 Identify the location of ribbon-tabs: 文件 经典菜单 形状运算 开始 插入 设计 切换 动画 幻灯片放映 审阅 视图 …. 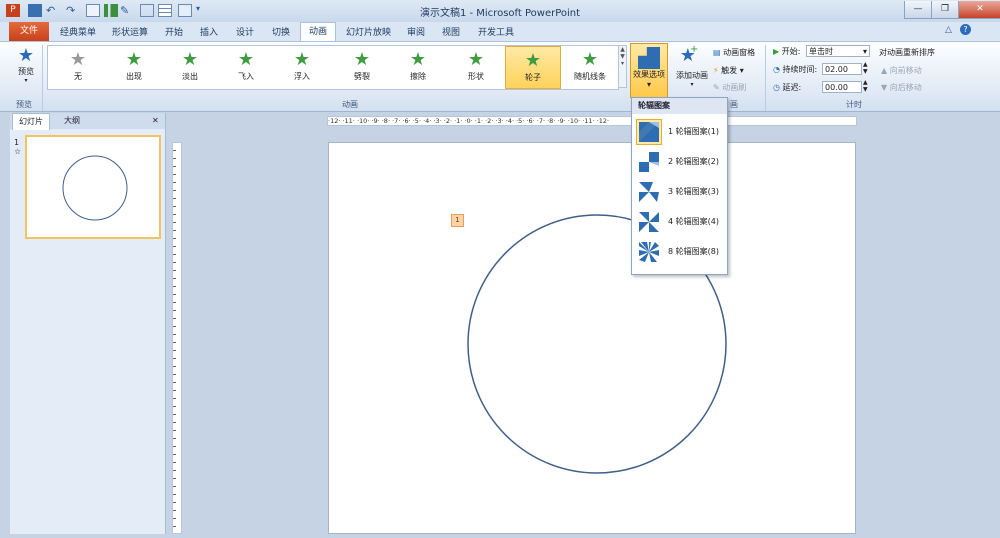
(500, 31).